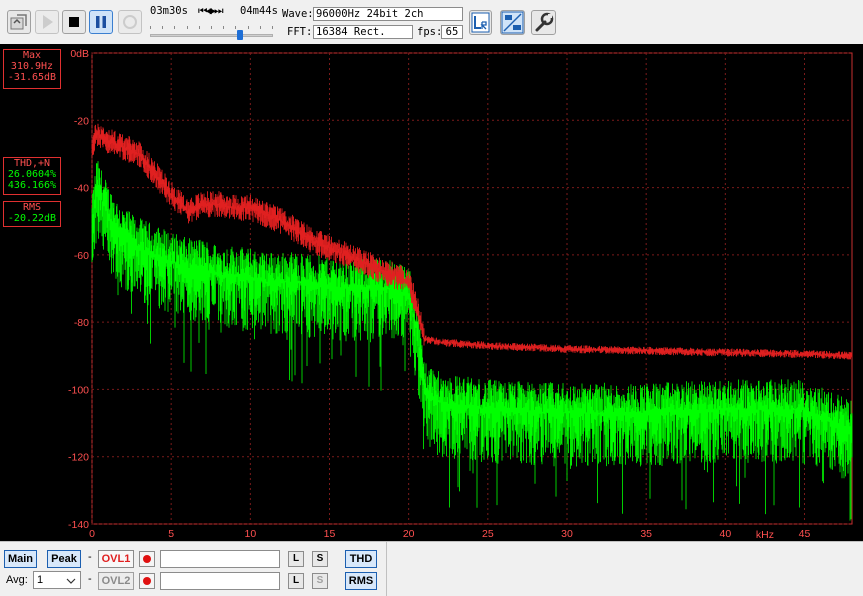 The width and height of the screenshot is (863, 596). Describe the element at coordinates (240, 35) in the screenshot. I see `slider-thumb` at that location.